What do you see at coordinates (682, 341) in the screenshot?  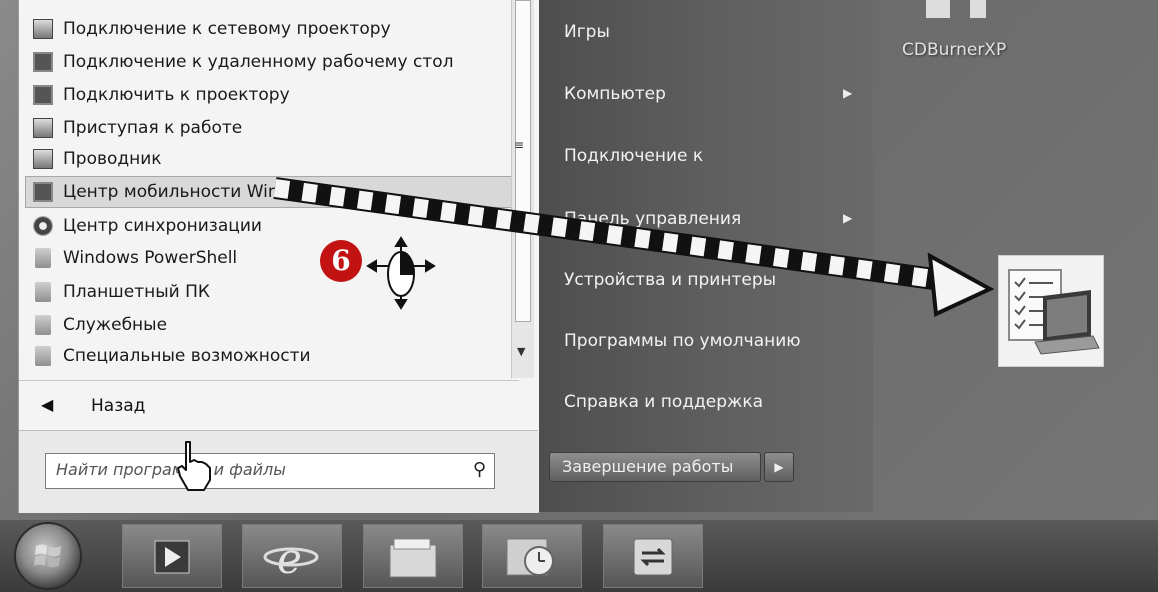 I see `right-item-default-programs: Программы по умолчанию` at bounding box center [682, 341].